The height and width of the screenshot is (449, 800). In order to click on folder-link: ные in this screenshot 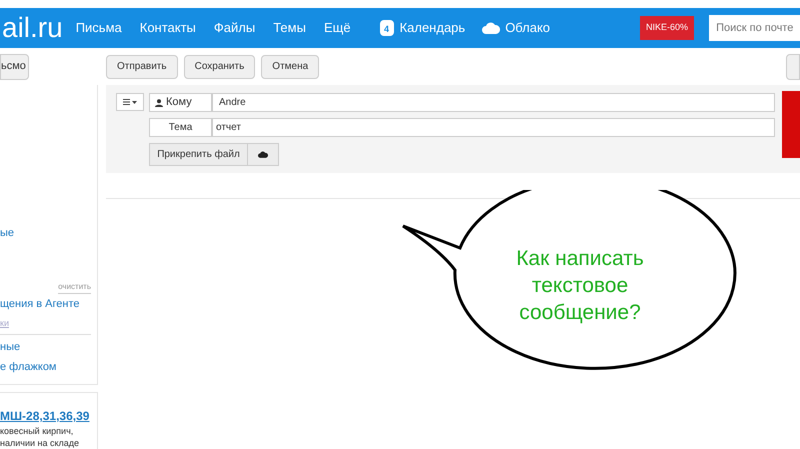, I will do `click(48, 347)`.